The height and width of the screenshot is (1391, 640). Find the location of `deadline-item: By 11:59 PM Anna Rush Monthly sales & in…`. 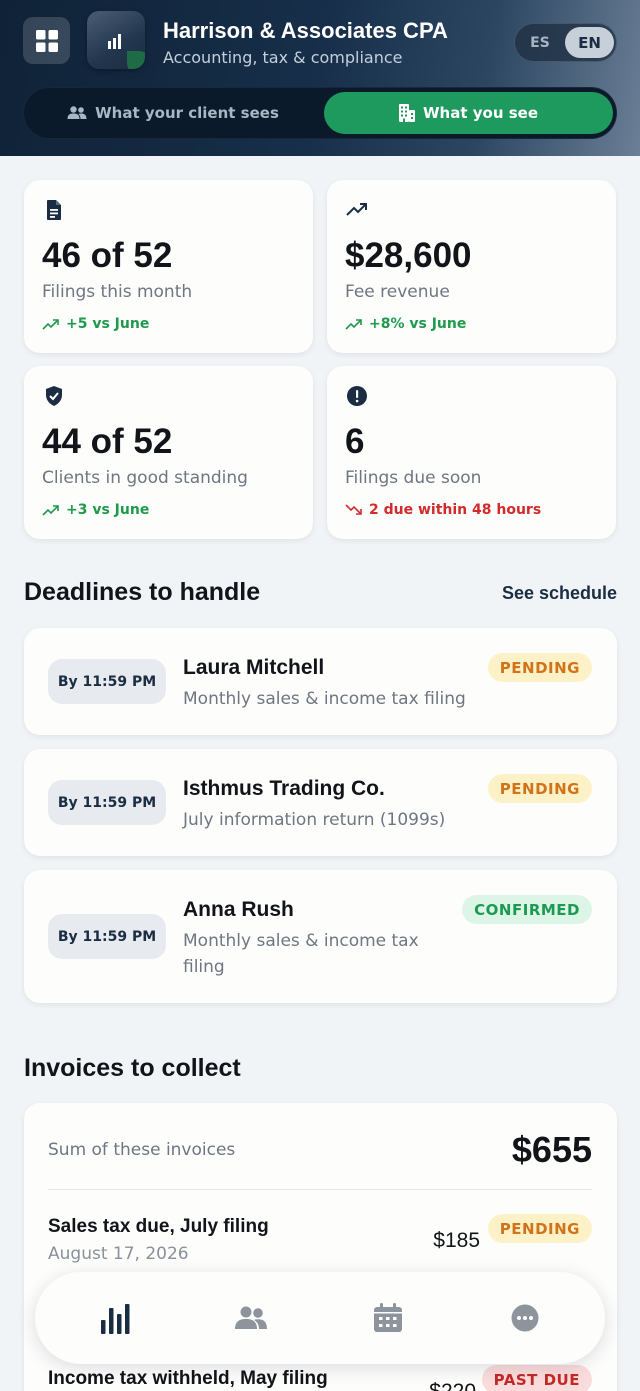

deadline-item: By 11:59 PM Anna Rush Monthly sales & in… is located at coordinates (320, 936).